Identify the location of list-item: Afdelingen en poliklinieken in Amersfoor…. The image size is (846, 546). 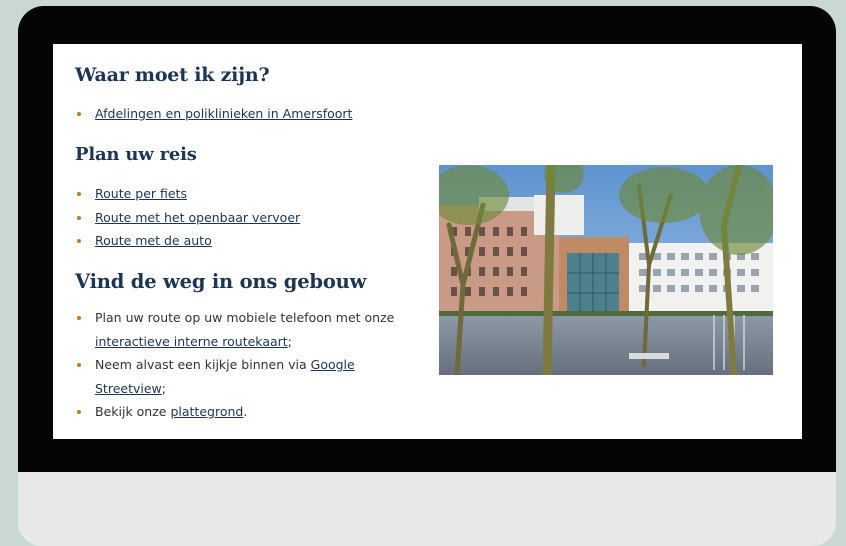
(213, 114).